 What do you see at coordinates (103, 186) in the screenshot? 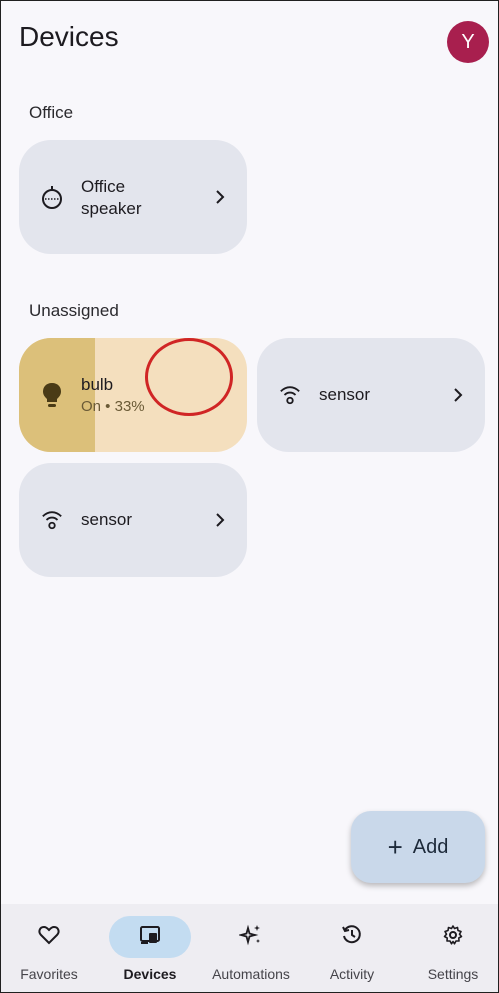
I see `device-name: Office` at bounding box center [103, 186].